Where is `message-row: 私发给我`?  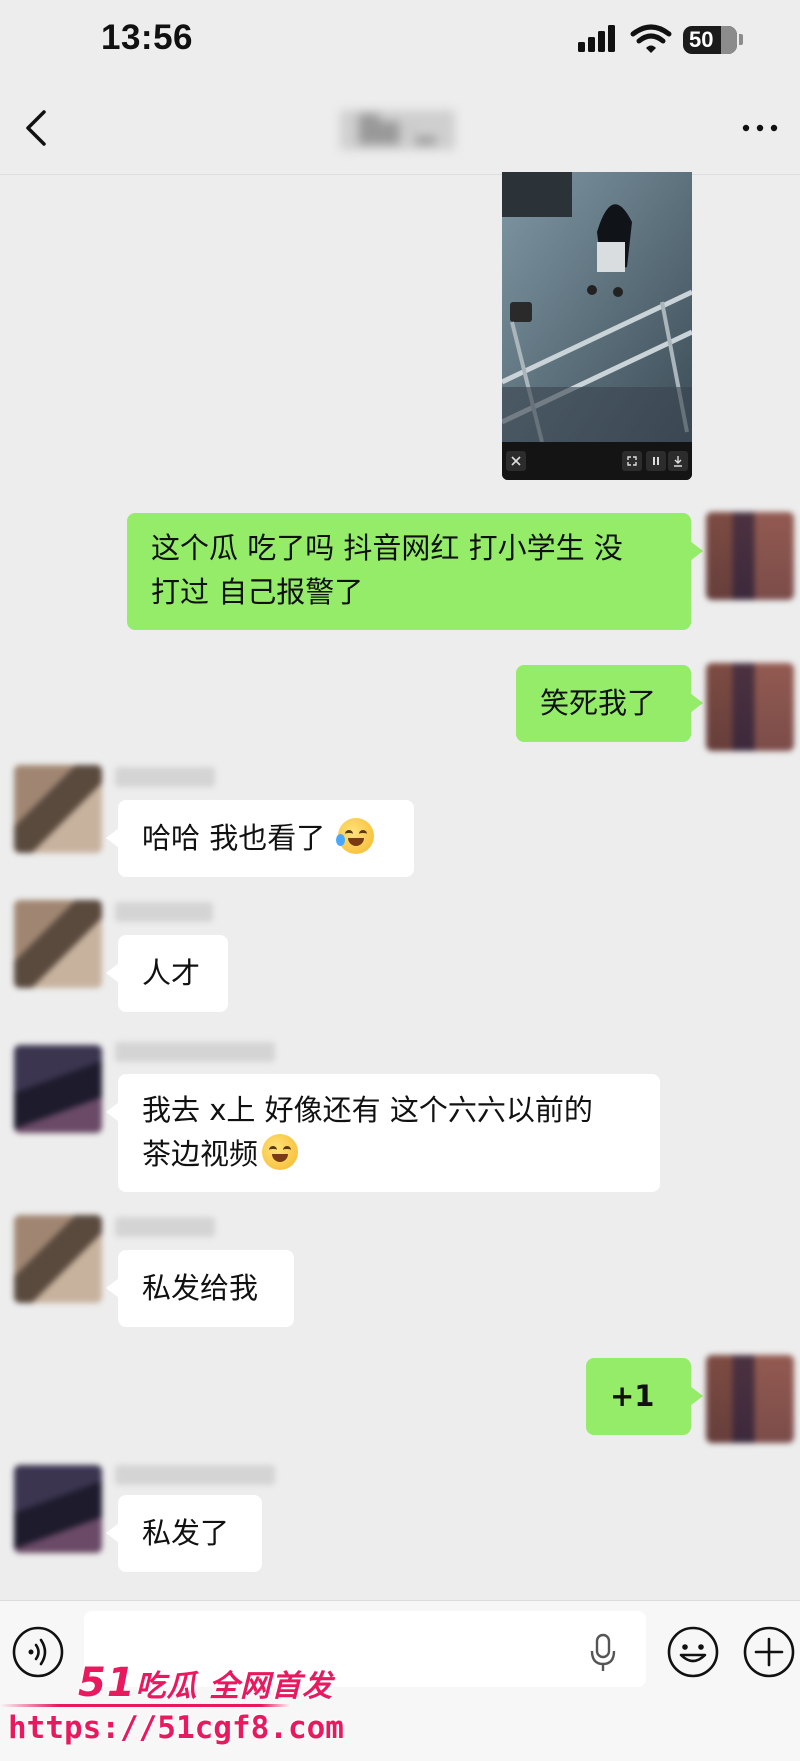
message-row: 私发给我 is located at coordinates (400, 1272).